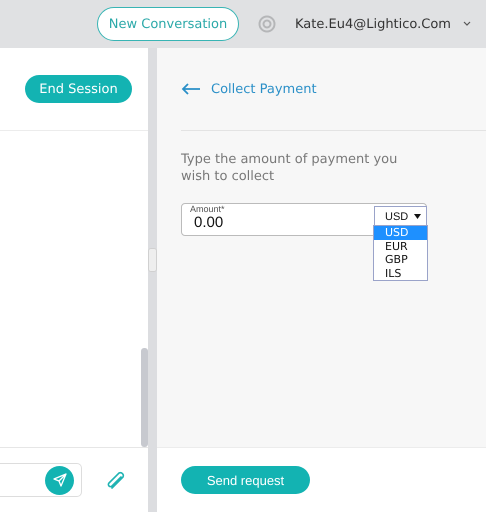 The width and height of the screenshot is (486, 512). Describe the element at coordinates (373, 24) in the screenshot. I see `user-email: Kate.Eu4@Lightico.Com` at that location.